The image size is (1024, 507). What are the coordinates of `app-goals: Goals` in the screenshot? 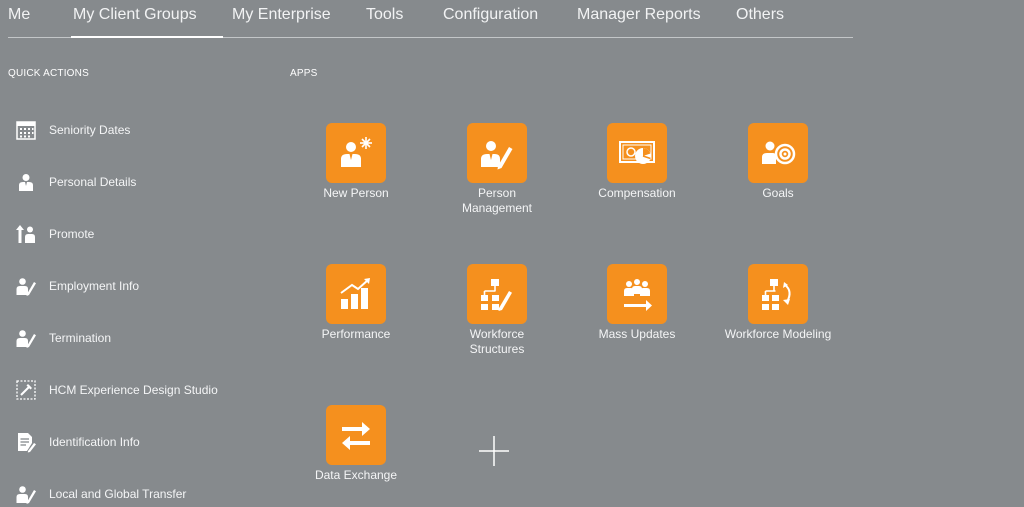 It's located at (778, 162).